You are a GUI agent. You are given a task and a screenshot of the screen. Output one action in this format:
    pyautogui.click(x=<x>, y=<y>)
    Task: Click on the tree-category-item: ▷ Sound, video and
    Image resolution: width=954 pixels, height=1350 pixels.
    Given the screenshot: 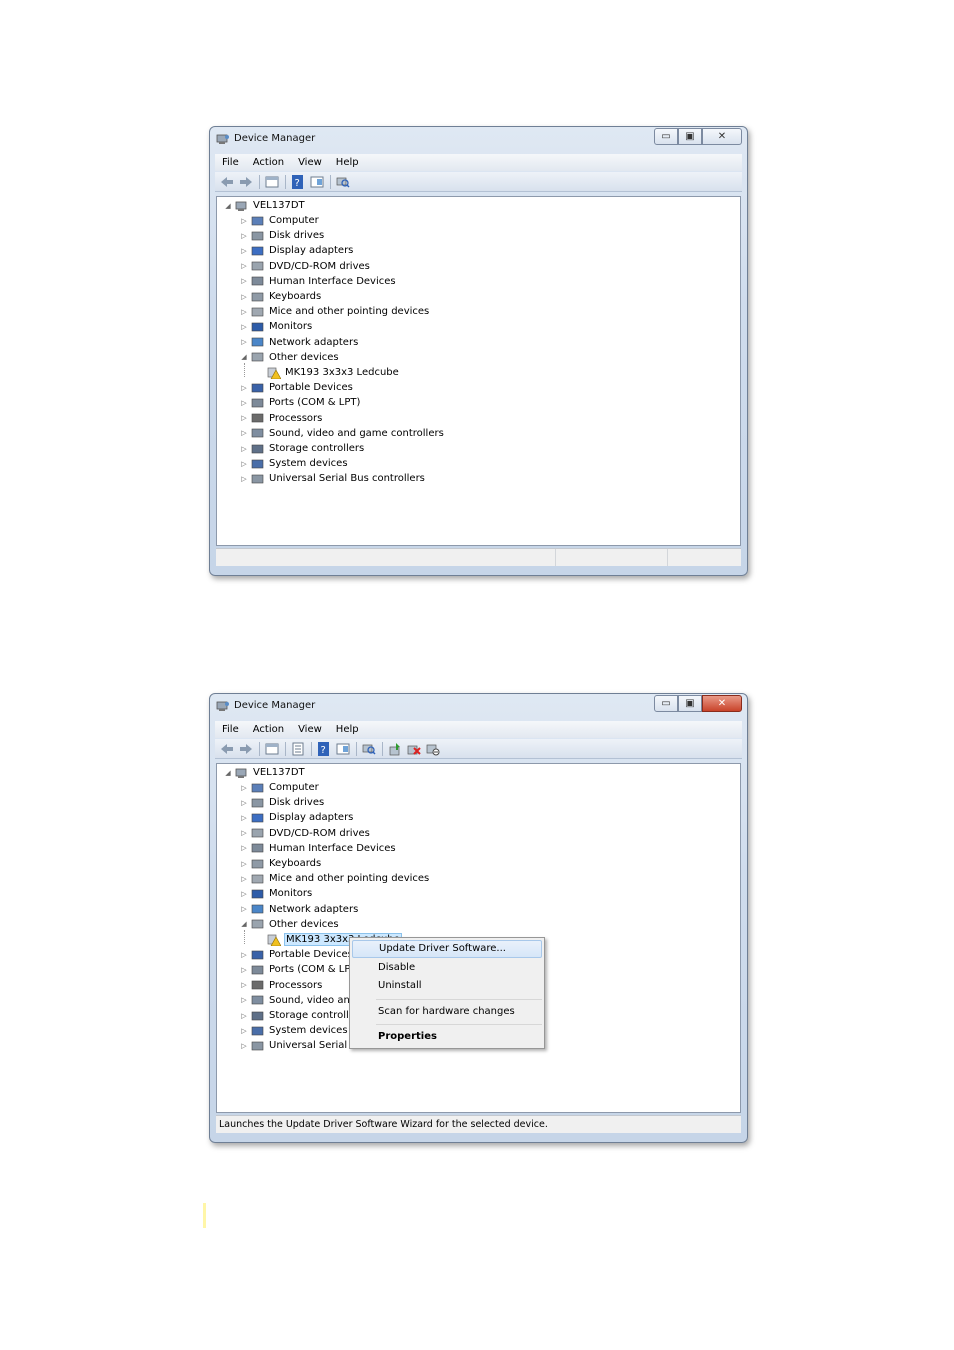 What is the action you would take?
    pyautogui.click(x=298, y=1000)
    